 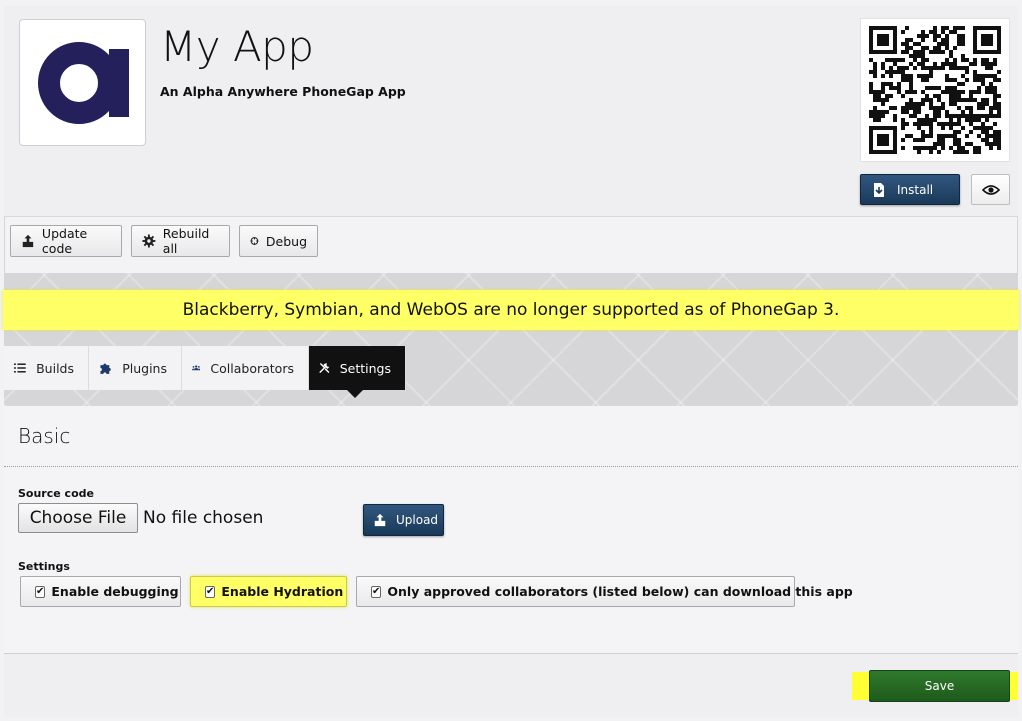 What do you see at coordinates (40, 591) in the screenshot?
I see `enable-debugging-checkbox: ✔` at bounding box center [40, 591].